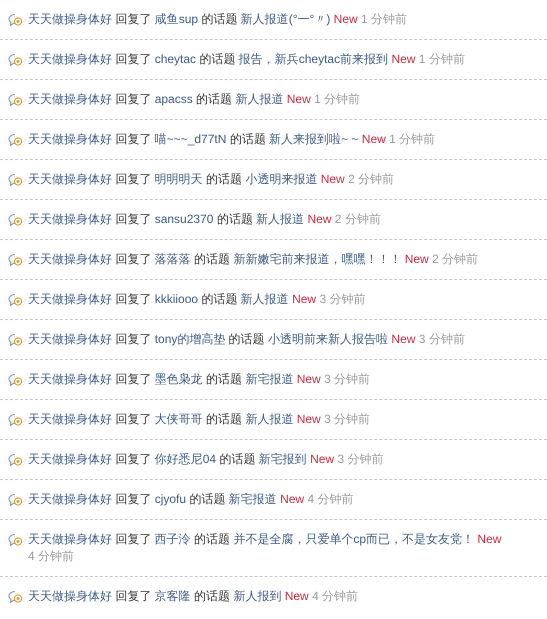 Image resolution: width=547 pixels, height=619 pixels. Describe the element at coordinates (313, 139) in the screenshot. I see `topic-link: 新人来报到啦~ ~` at that location.